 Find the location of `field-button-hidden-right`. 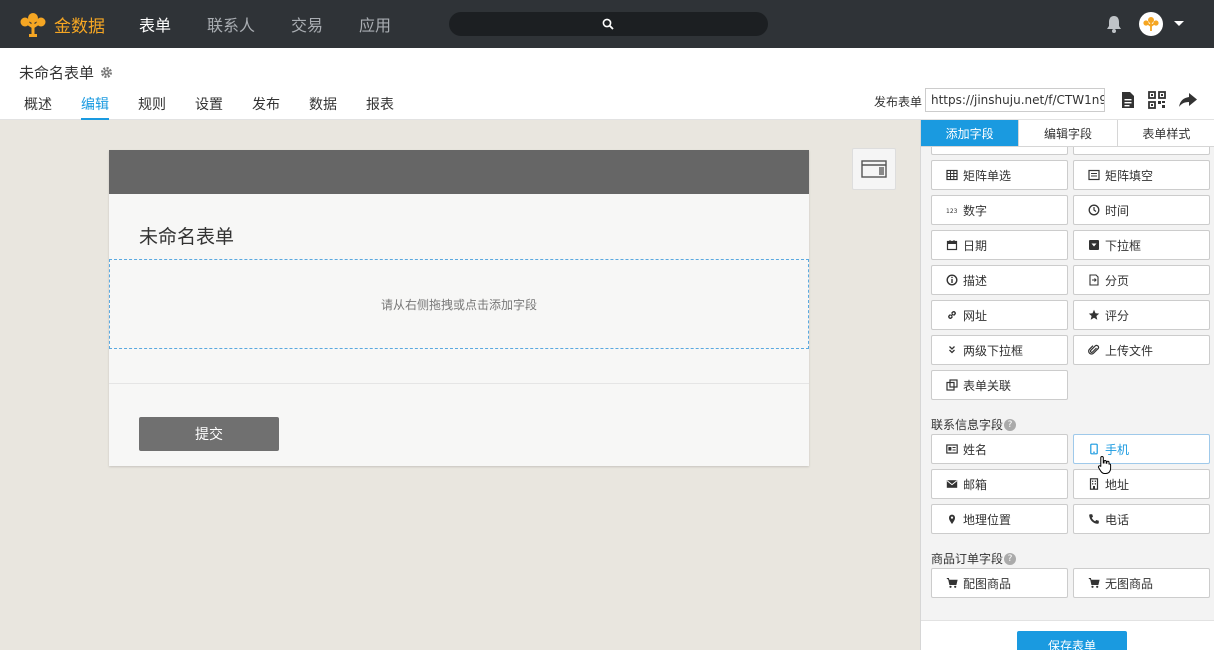

field-button-hidden-right is located at coordinates (1141, 151).